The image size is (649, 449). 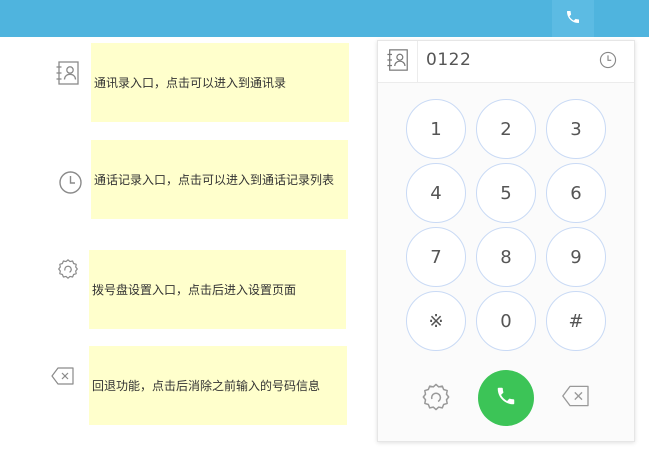 I want to click on history-button, so click(x=608, y=62).